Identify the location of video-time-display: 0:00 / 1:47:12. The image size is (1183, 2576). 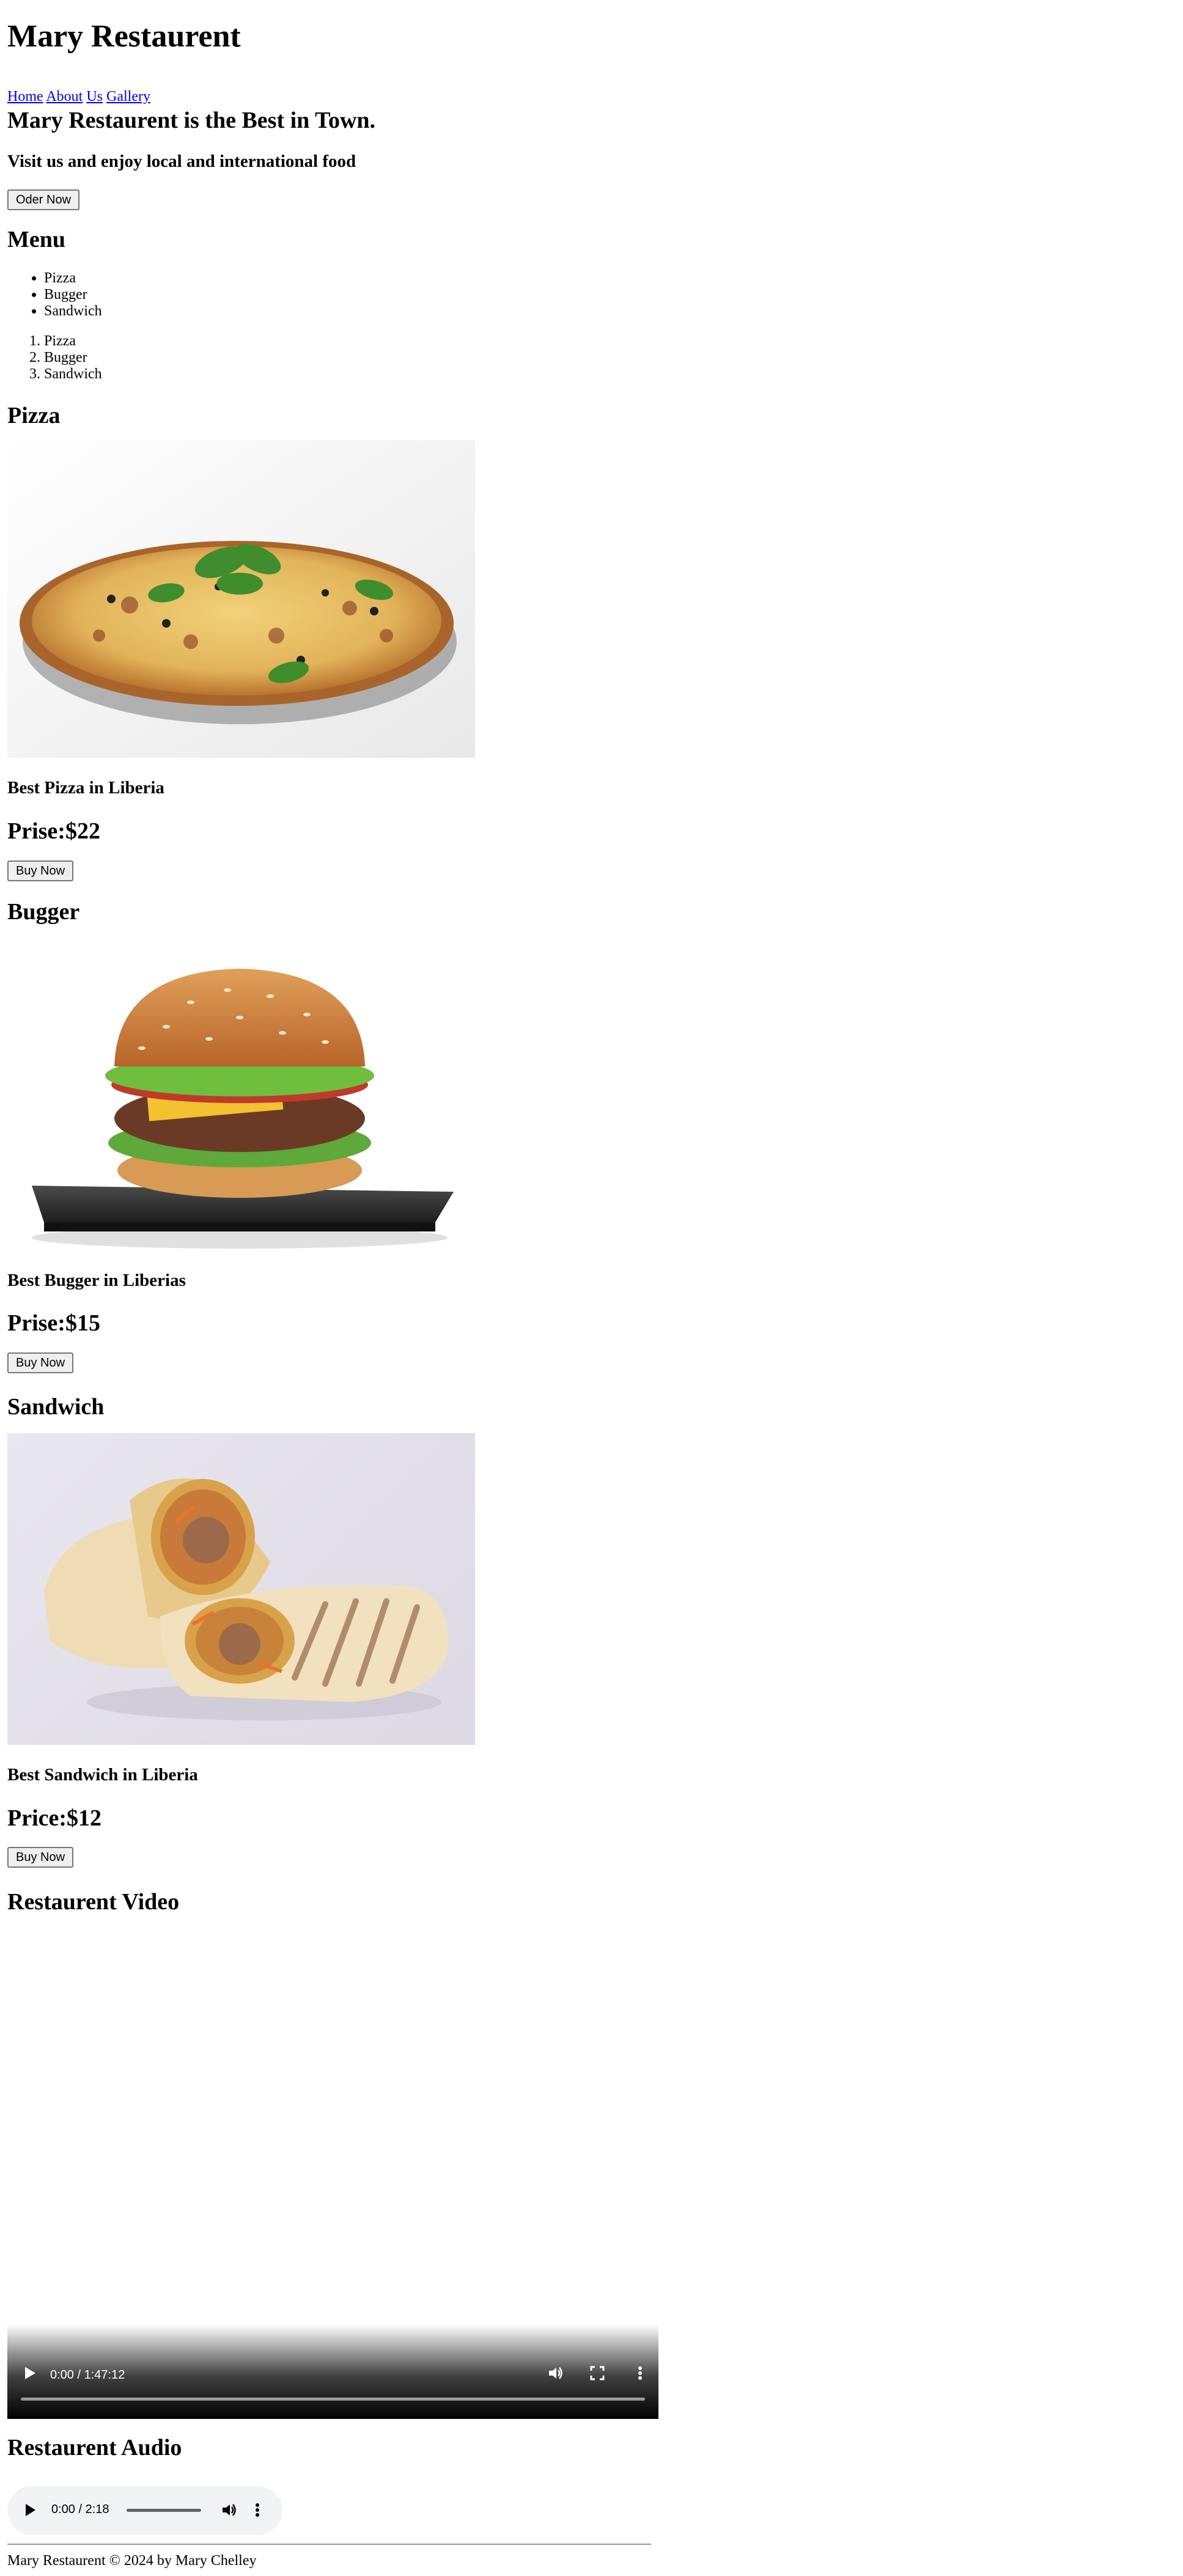
(87, 2375).